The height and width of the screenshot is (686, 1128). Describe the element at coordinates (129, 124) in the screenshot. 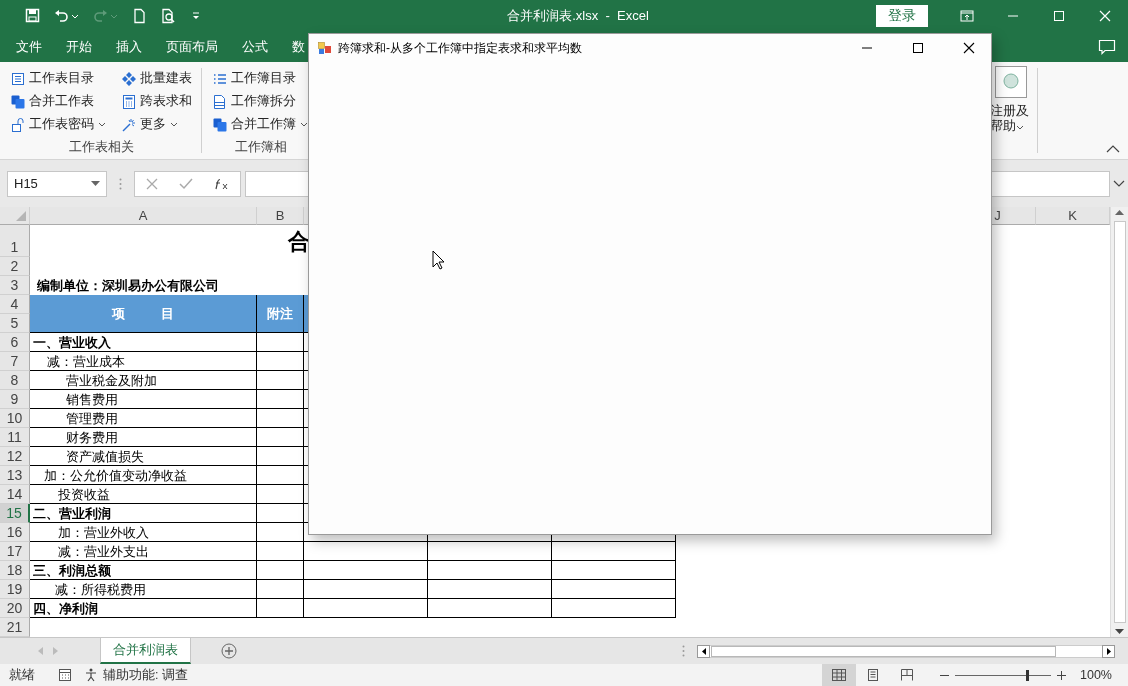

I see `sparkle-icon` at that location.